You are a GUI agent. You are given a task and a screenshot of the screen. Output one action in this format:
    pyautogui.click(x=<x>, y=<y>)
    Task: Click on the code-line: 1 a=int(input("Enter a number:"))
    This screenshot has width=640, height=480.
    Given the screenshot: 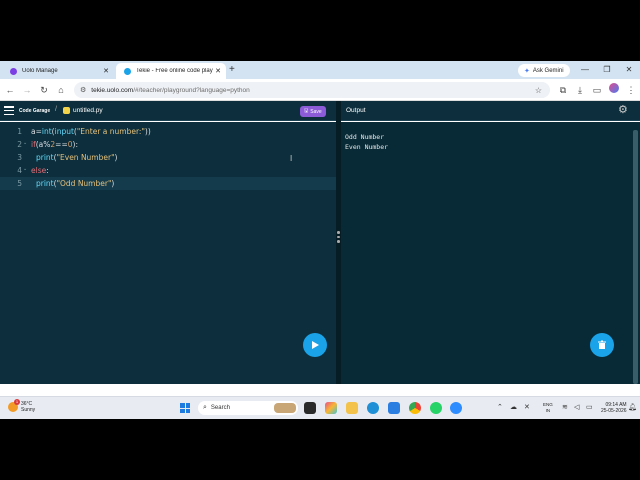 What is the action you would take?
    pyautogui.click(x=168, y=131)
    